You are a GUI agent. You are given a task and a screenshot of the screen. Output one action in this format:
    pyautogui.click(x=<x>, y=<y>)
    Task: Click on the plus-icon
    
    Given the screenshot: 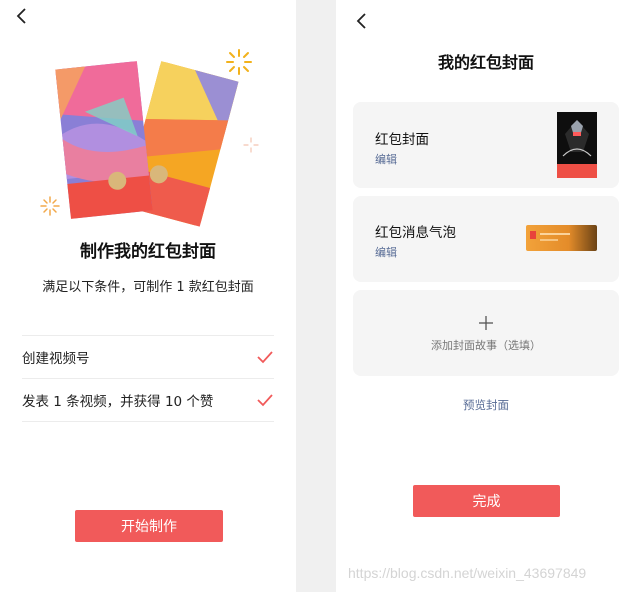 What is the action you would take?
    pyautogui.click(x=486, y=323)
    